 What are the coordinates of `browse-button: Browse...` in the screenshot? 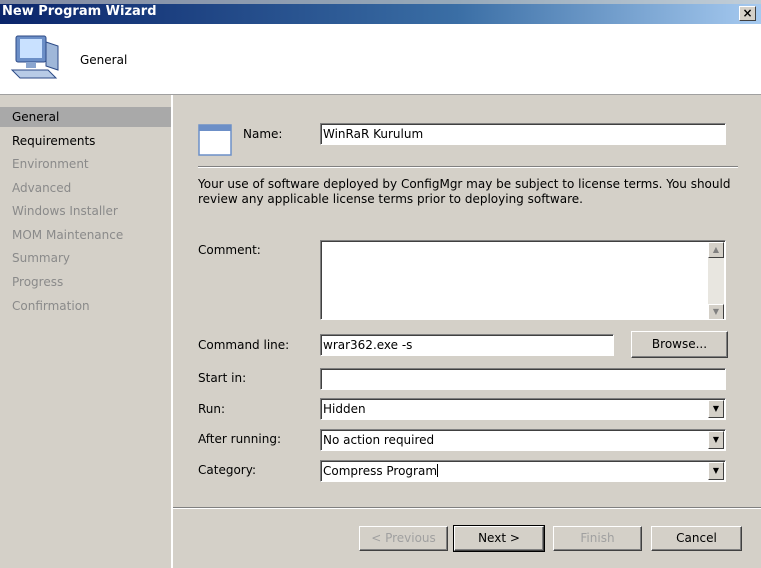 It's located at (679, 344).